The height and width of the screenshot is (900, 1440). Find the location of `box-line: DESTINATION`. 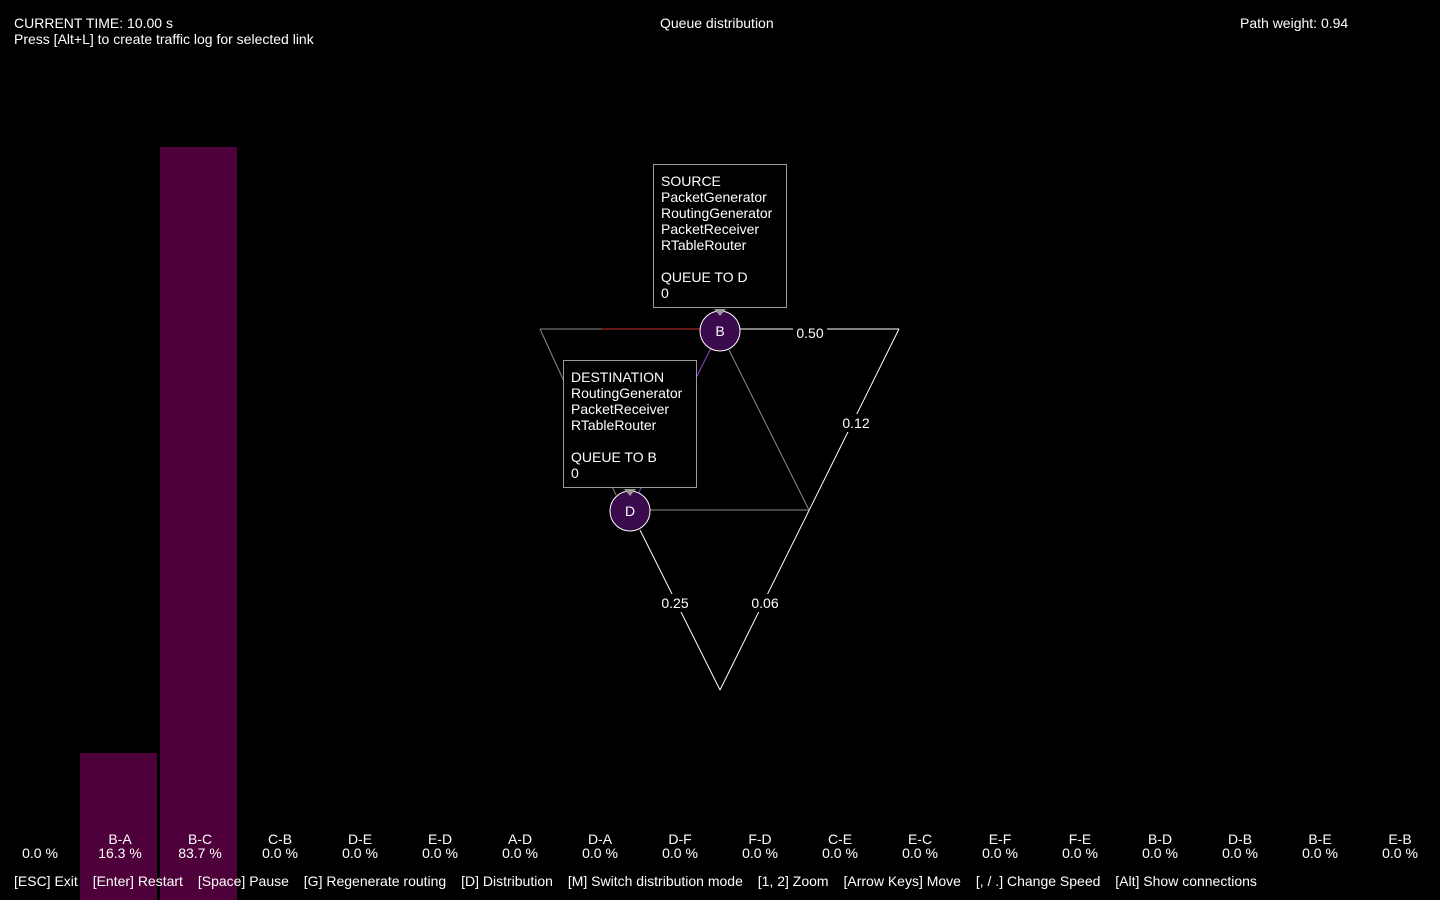

box-line: DESTINATION is located at coordinates (618, 377).